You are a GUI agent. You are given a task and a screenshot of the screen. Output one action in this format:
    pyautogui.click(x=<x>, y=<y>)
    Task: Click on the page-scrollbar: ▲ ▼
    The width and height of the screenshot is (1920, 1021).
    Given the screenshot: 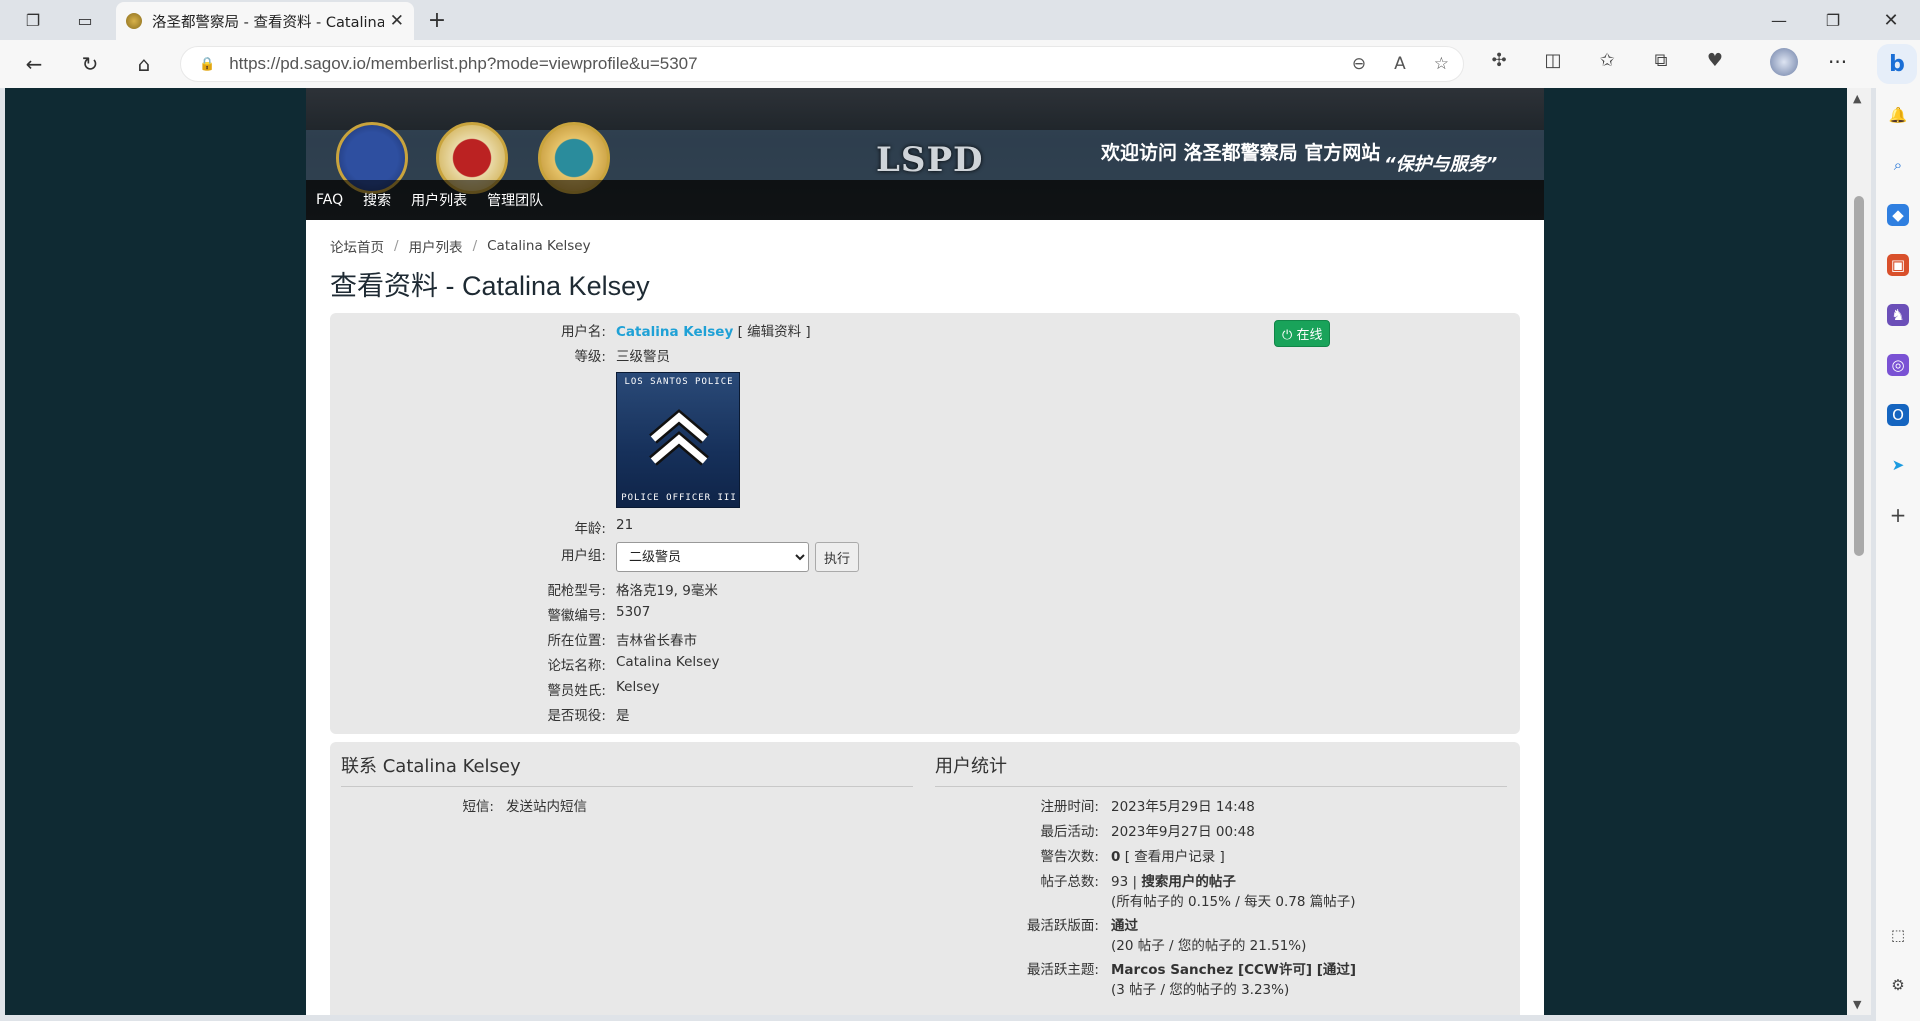 What is the action you would take?
    pyautogui.click(x=1859, y=551)
    